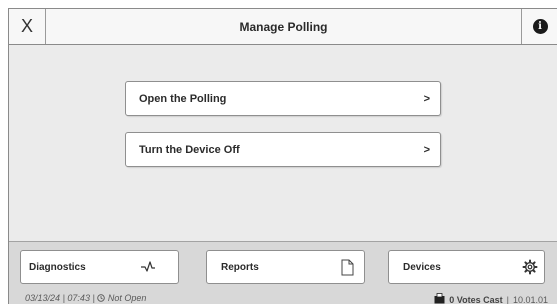  What do you see at coordinates (42, 298) in the screenshot?
I see `status-date: 03/13/24` at bounding box center [42, 298].